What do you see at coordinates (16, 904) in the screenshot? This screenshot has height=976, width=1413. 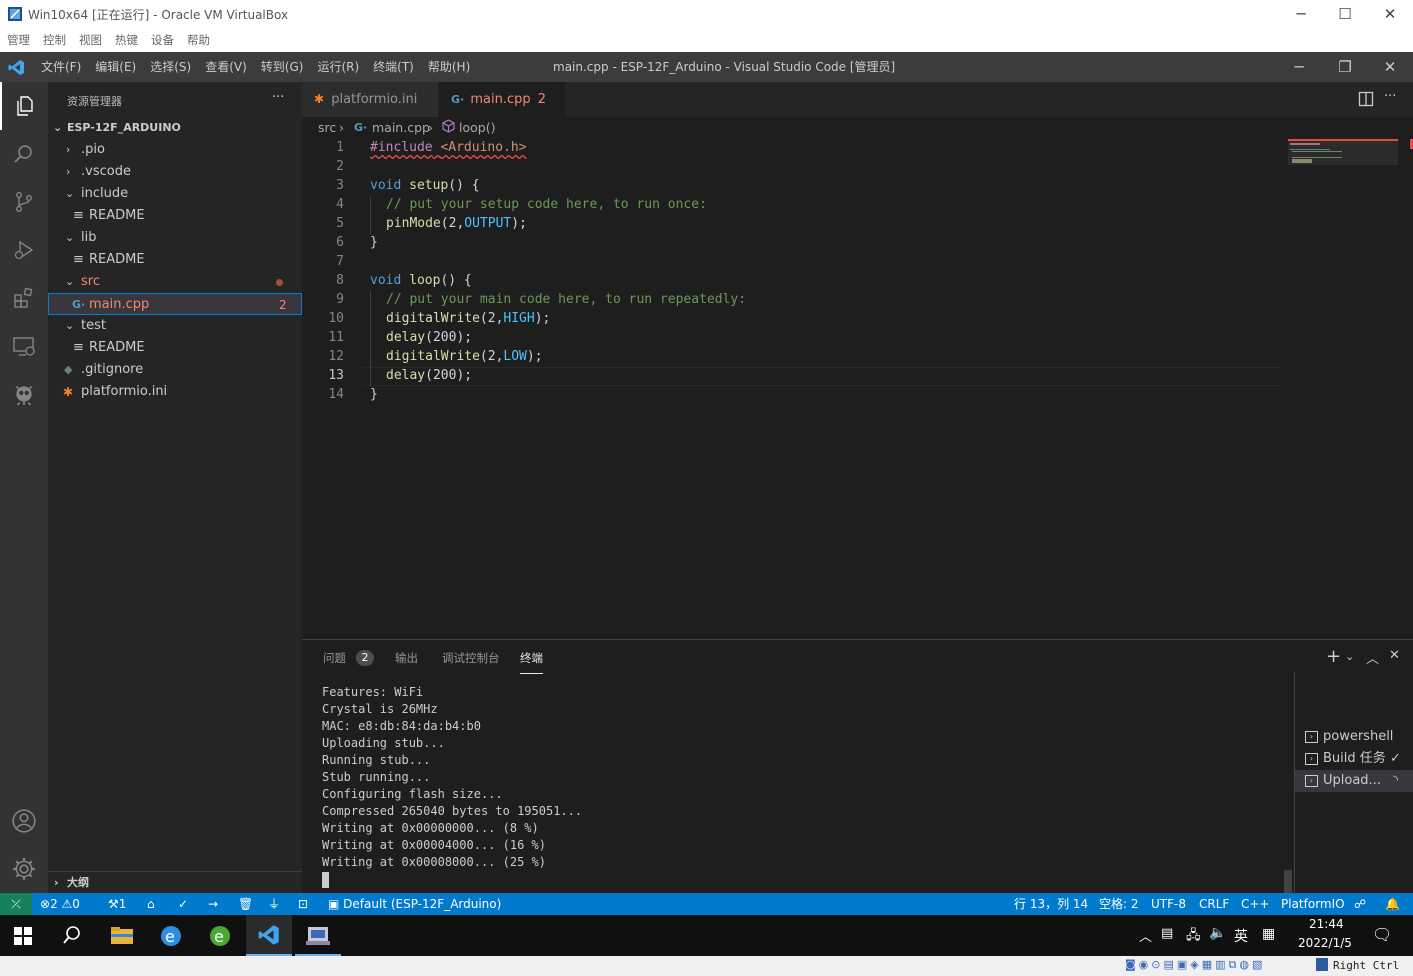 I see `remote-indicator-icon: ⤫` at bounding box center [16, 904].